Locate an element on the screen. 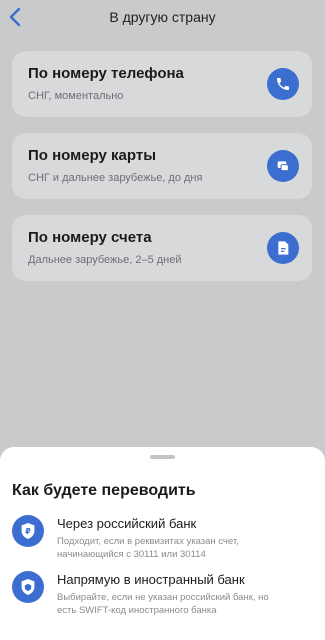 Image resolution: width=325 pixels, height=640 pixels. page-title: В другую страну is located at coordinates (162, 17).